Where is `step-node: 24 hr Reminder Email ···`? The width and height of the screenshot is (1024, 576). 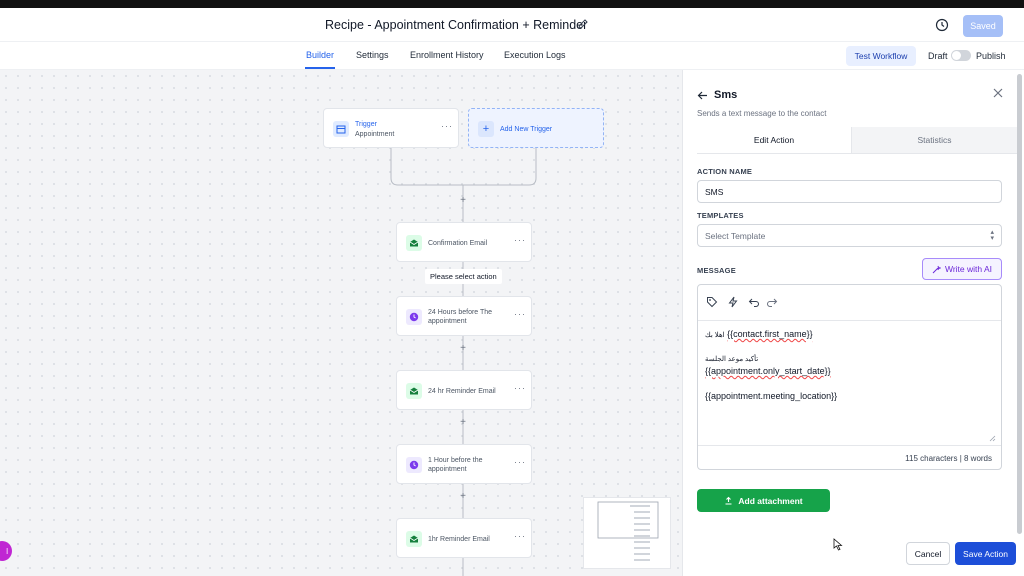 step-node: 24 hr Reminder Email ··· is located at coordinates (464, 390).